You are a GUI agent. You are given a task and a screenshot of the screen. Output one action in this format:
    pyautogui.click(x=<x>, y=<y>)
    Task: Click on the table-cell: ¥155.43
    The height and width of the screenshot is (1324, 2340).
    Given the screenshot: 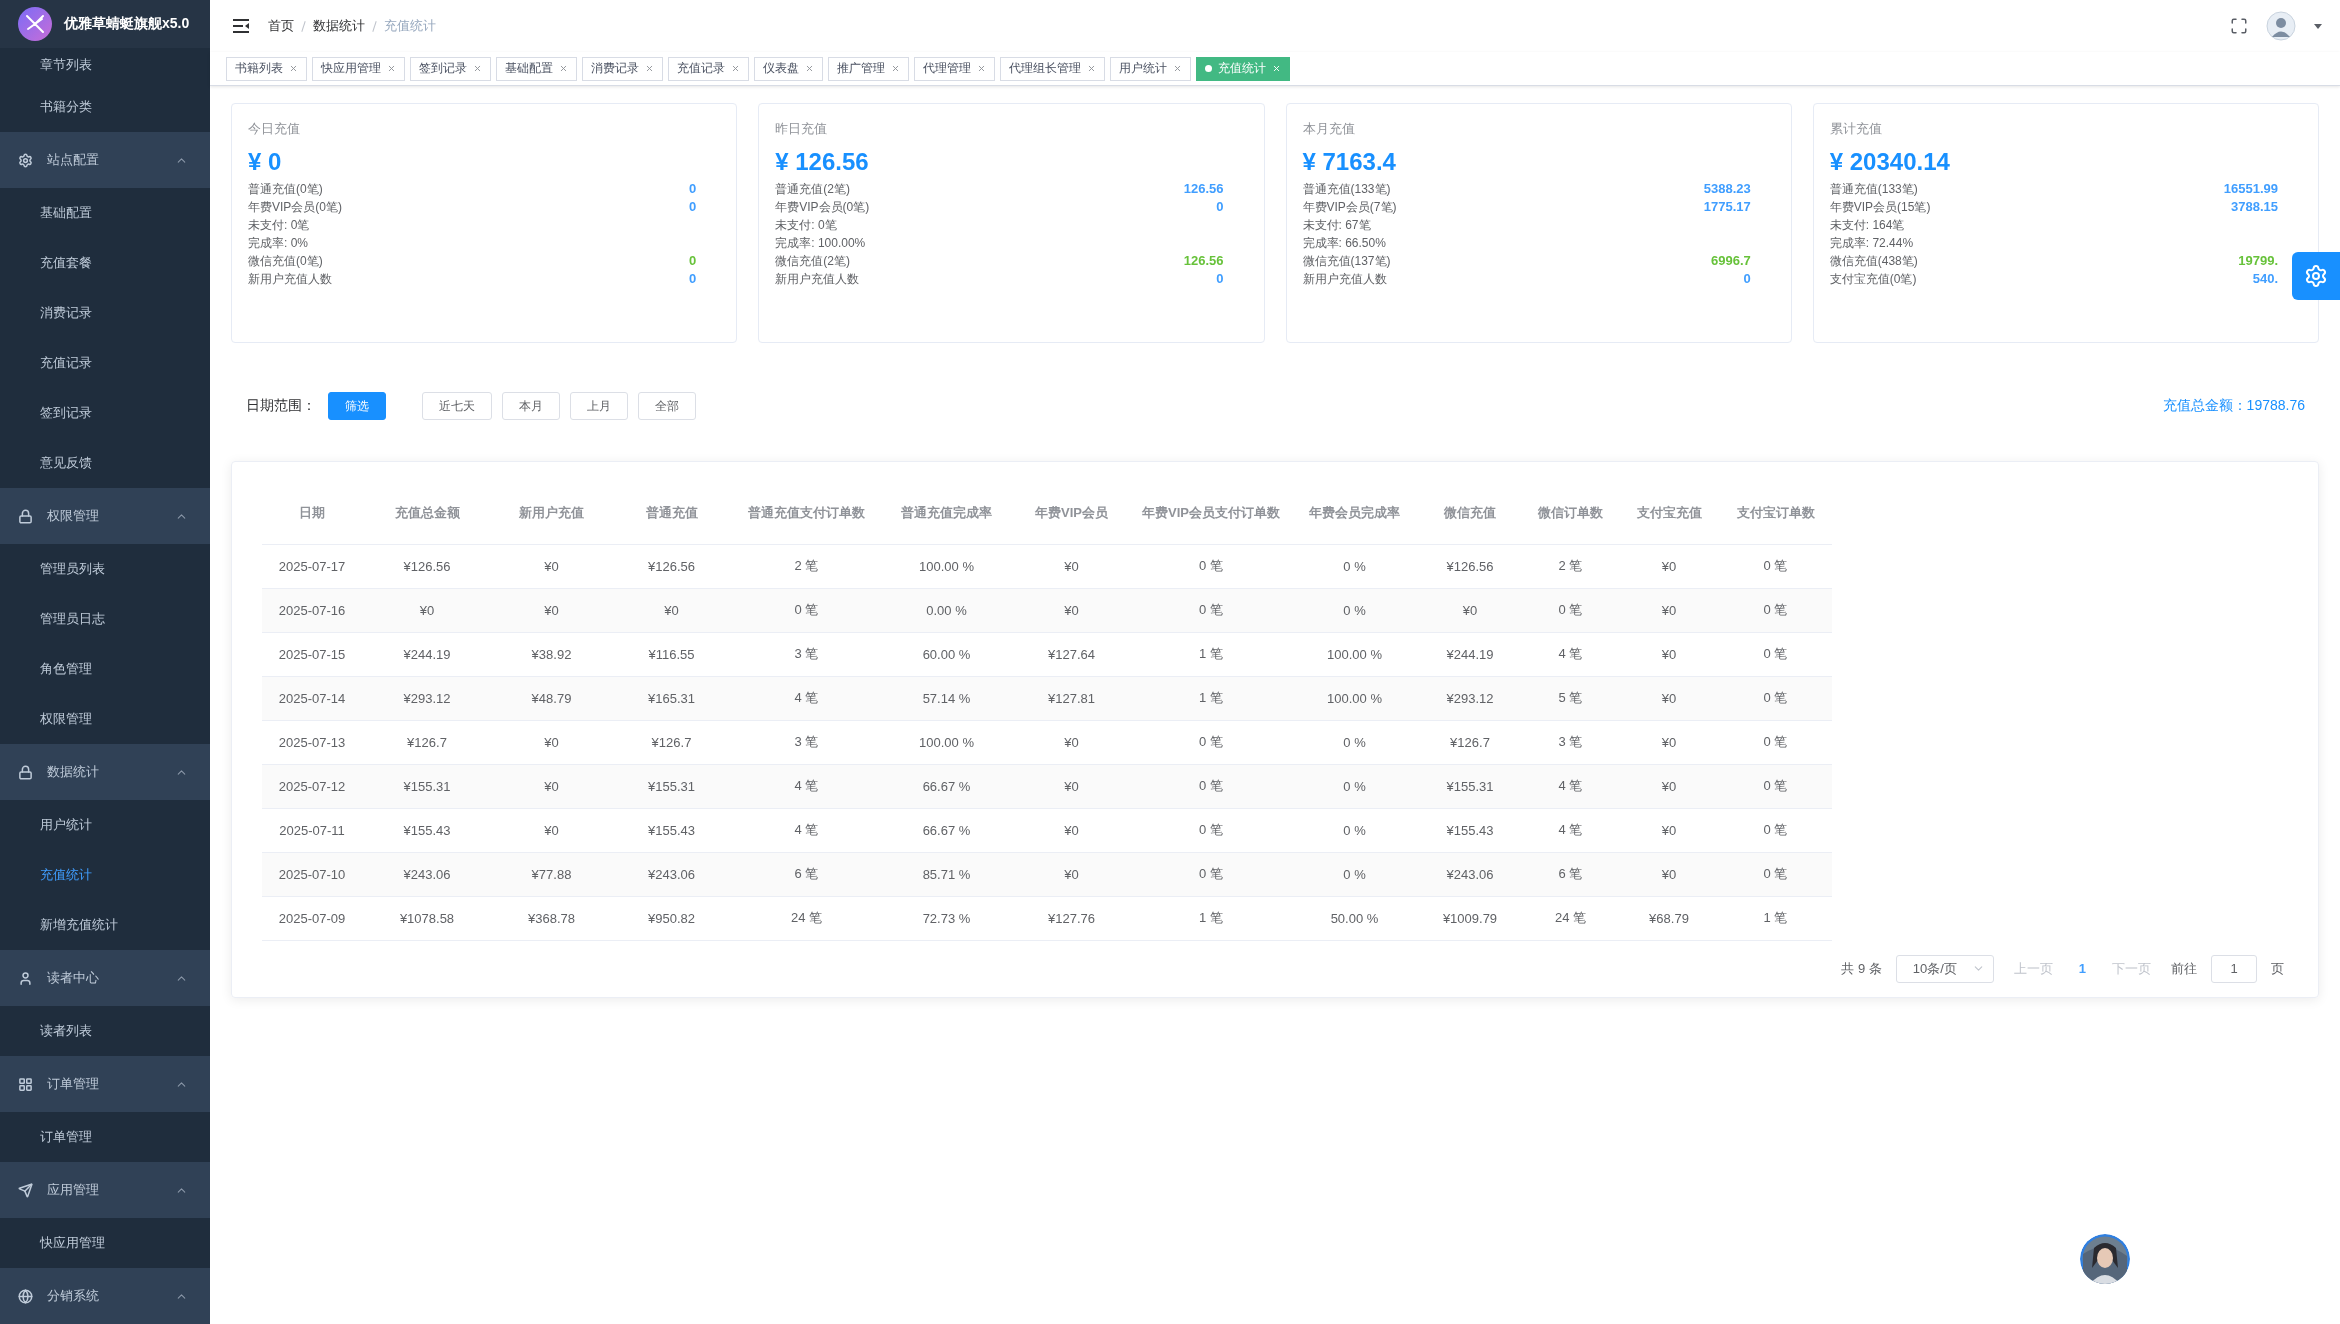 What is the action you would take?
    pyautogui.click(x=427, y=830)
    